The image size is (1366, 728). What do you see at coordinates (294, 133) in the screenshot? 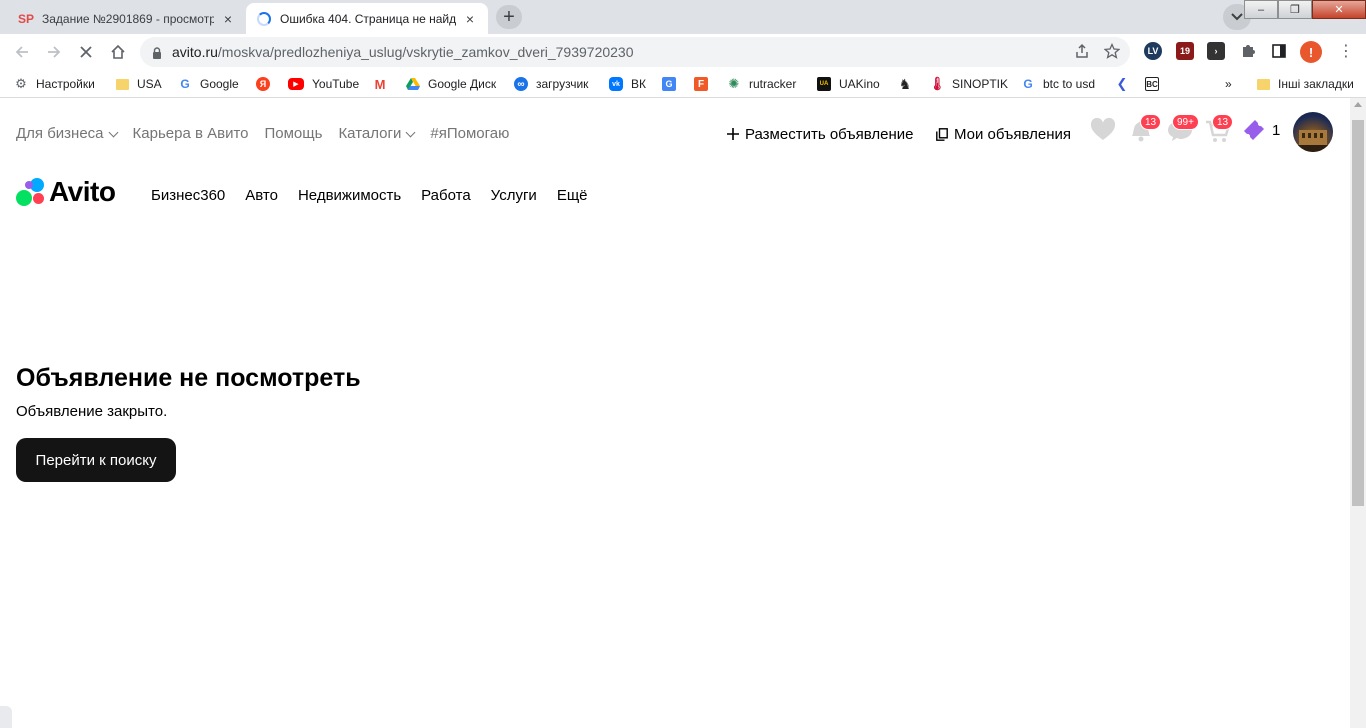
I see `top-nav-help: Помощь` at bounding box center [294, 133].